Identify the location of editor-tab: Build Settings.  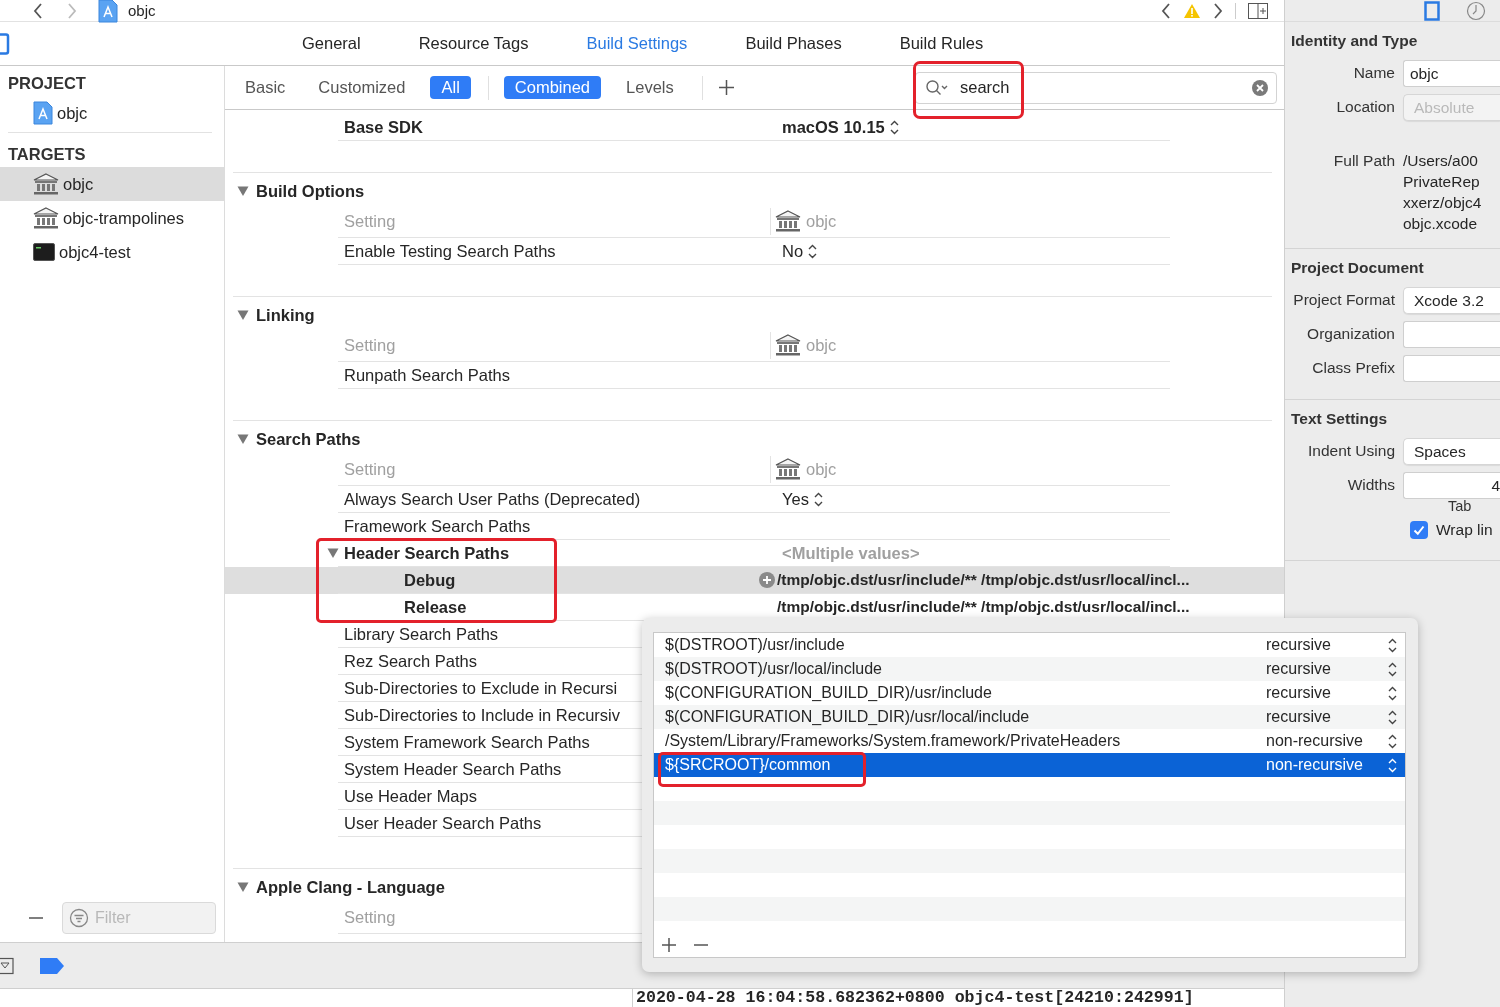
(637, 43).